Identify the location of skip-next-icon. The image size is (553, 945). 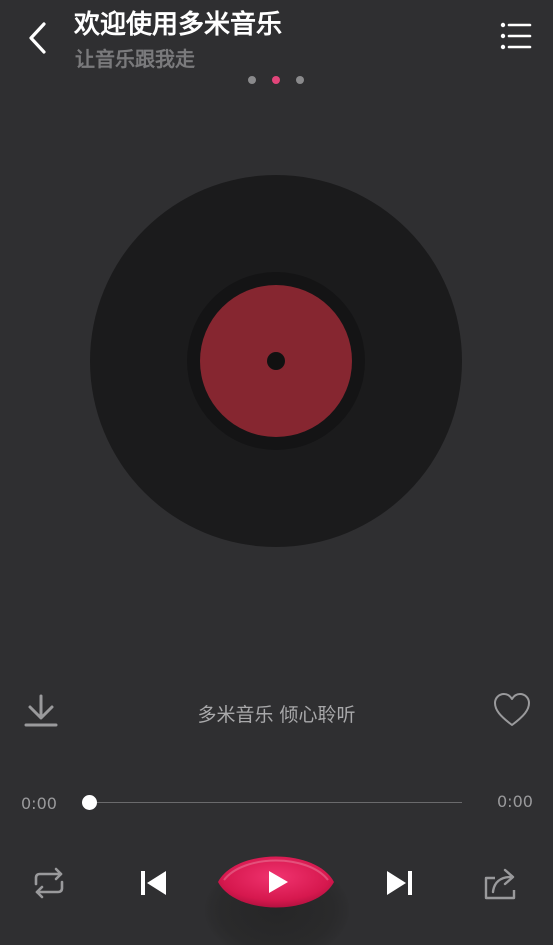
(399, 883).